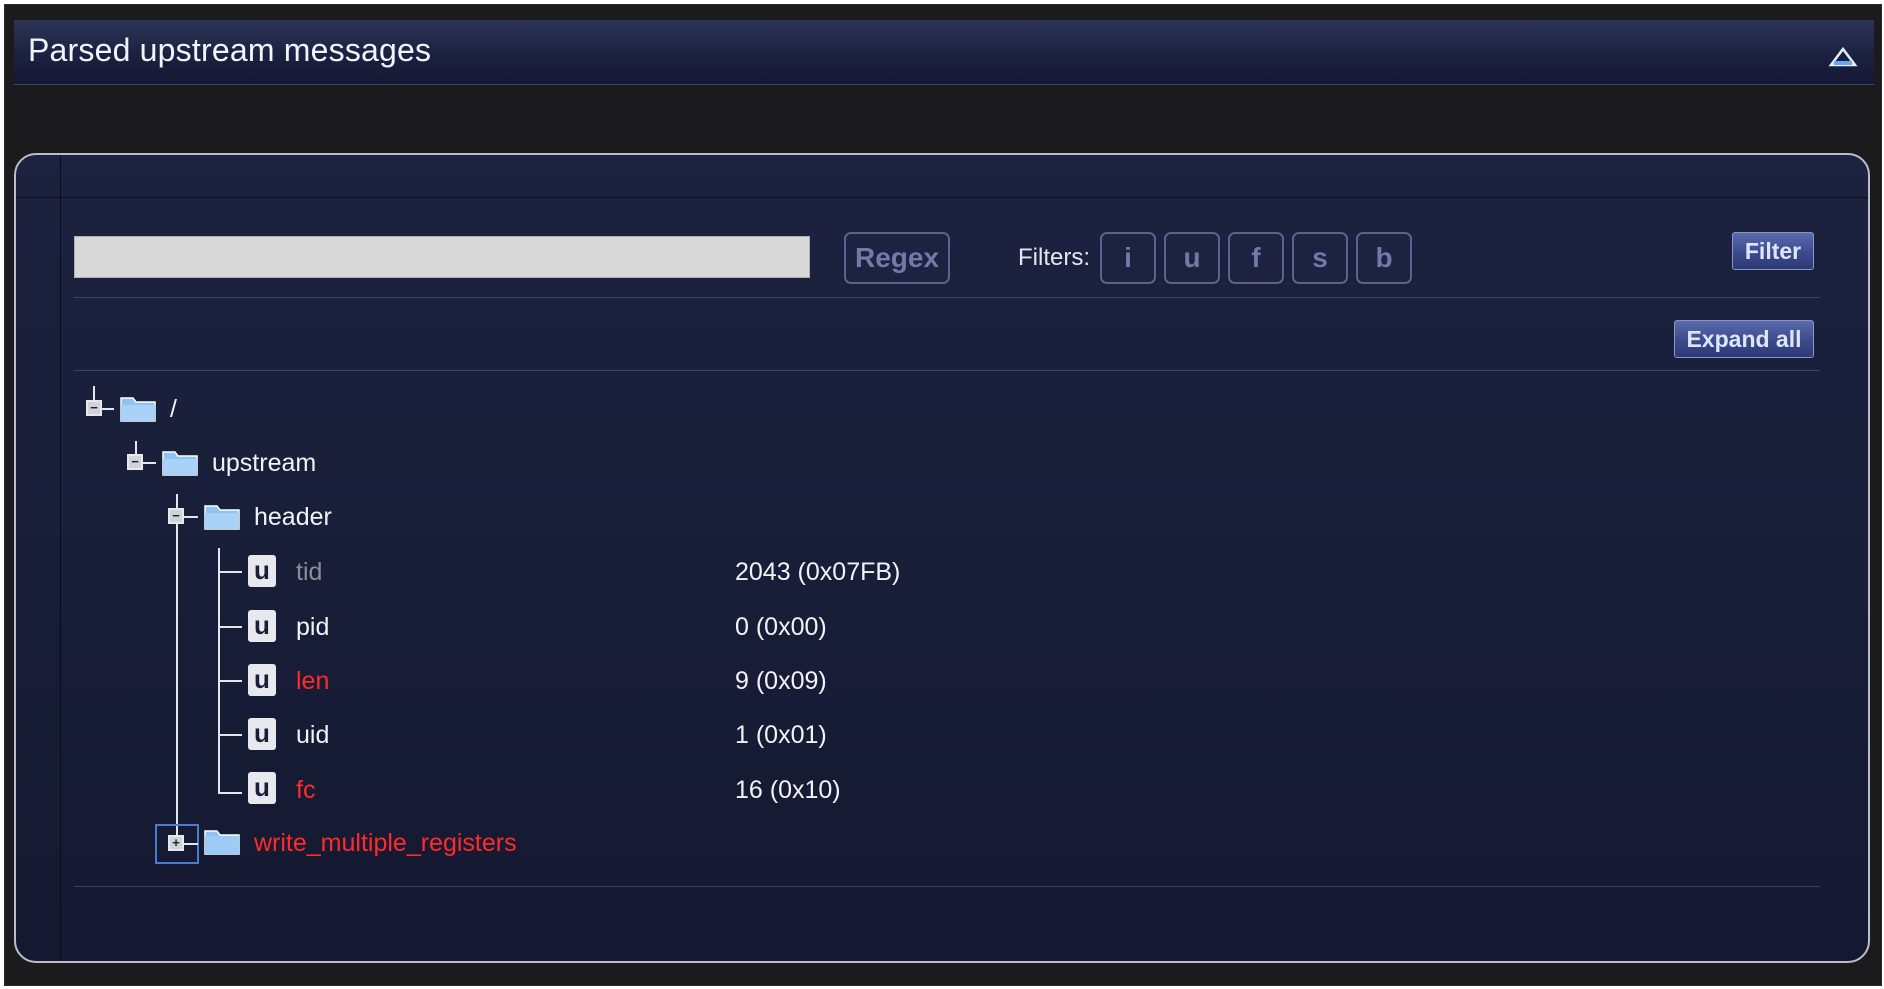 This screenshot has width=1884, height=989. Describe the element at coordinates (781, 681) in the screenshot. I see `field-value-len: 9 (0x09)` at that location.